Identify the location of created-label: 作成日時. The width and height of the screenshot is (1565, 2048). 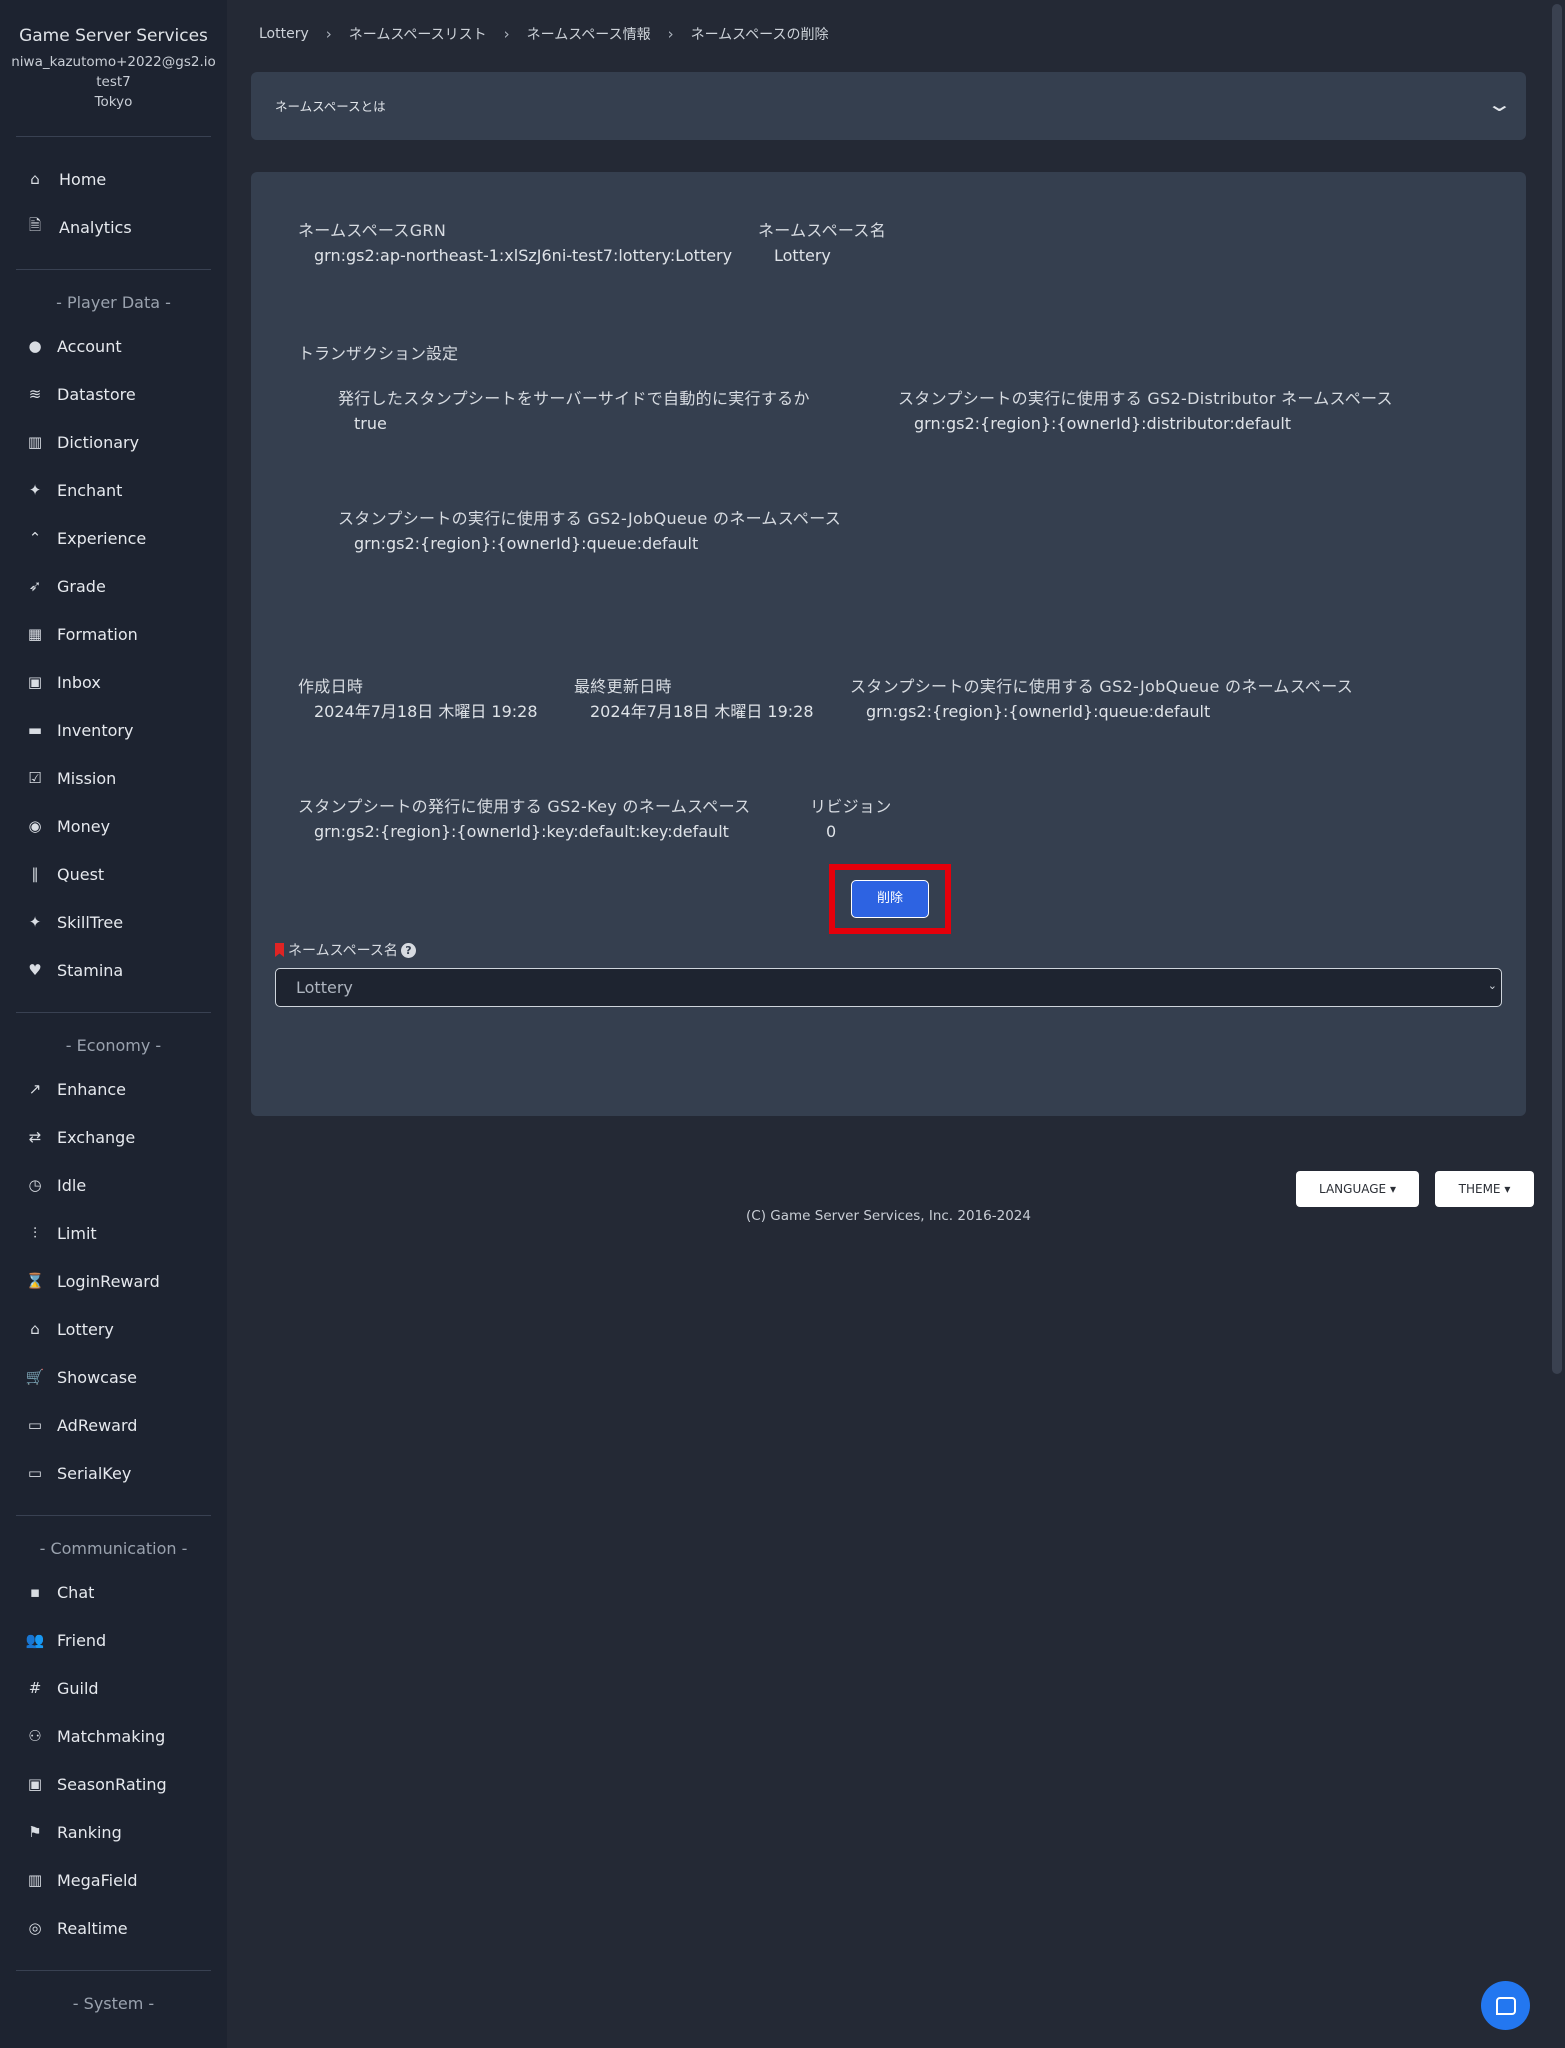
(331, 686).